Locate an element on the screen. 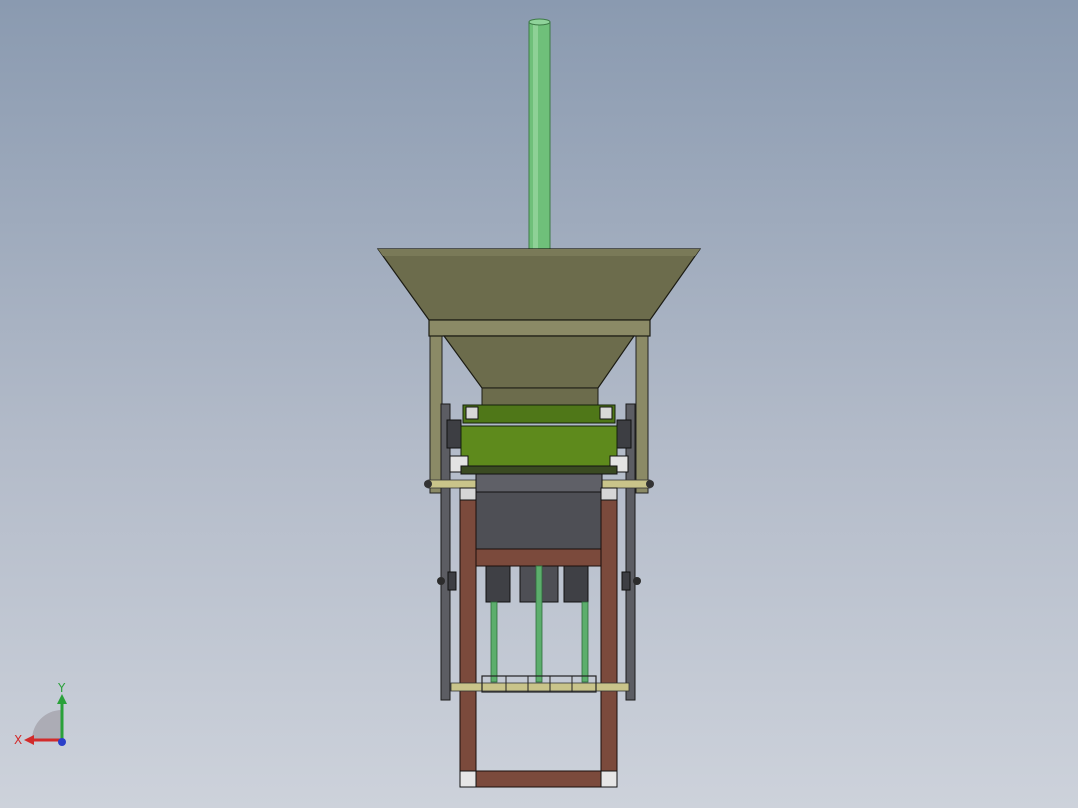 The width and height of the screenshot is (1078, 808). feeder-housing is located at coordinates (539, 439).